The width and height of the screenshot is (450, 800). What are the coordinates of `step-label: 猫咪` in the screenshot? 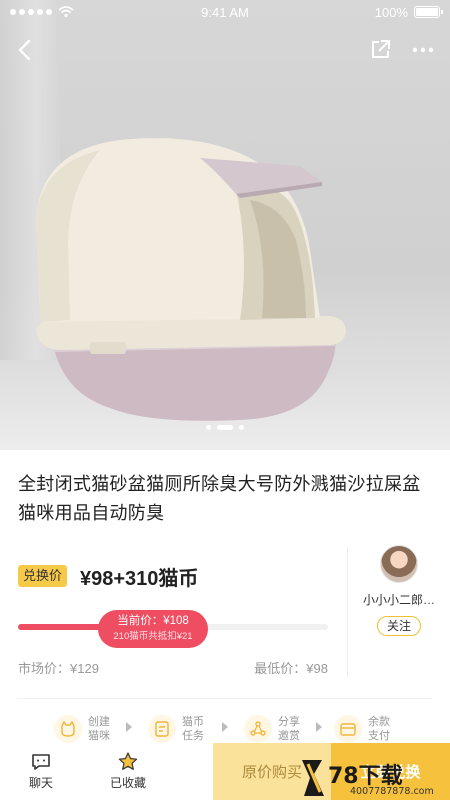 It's located at (99, 736).